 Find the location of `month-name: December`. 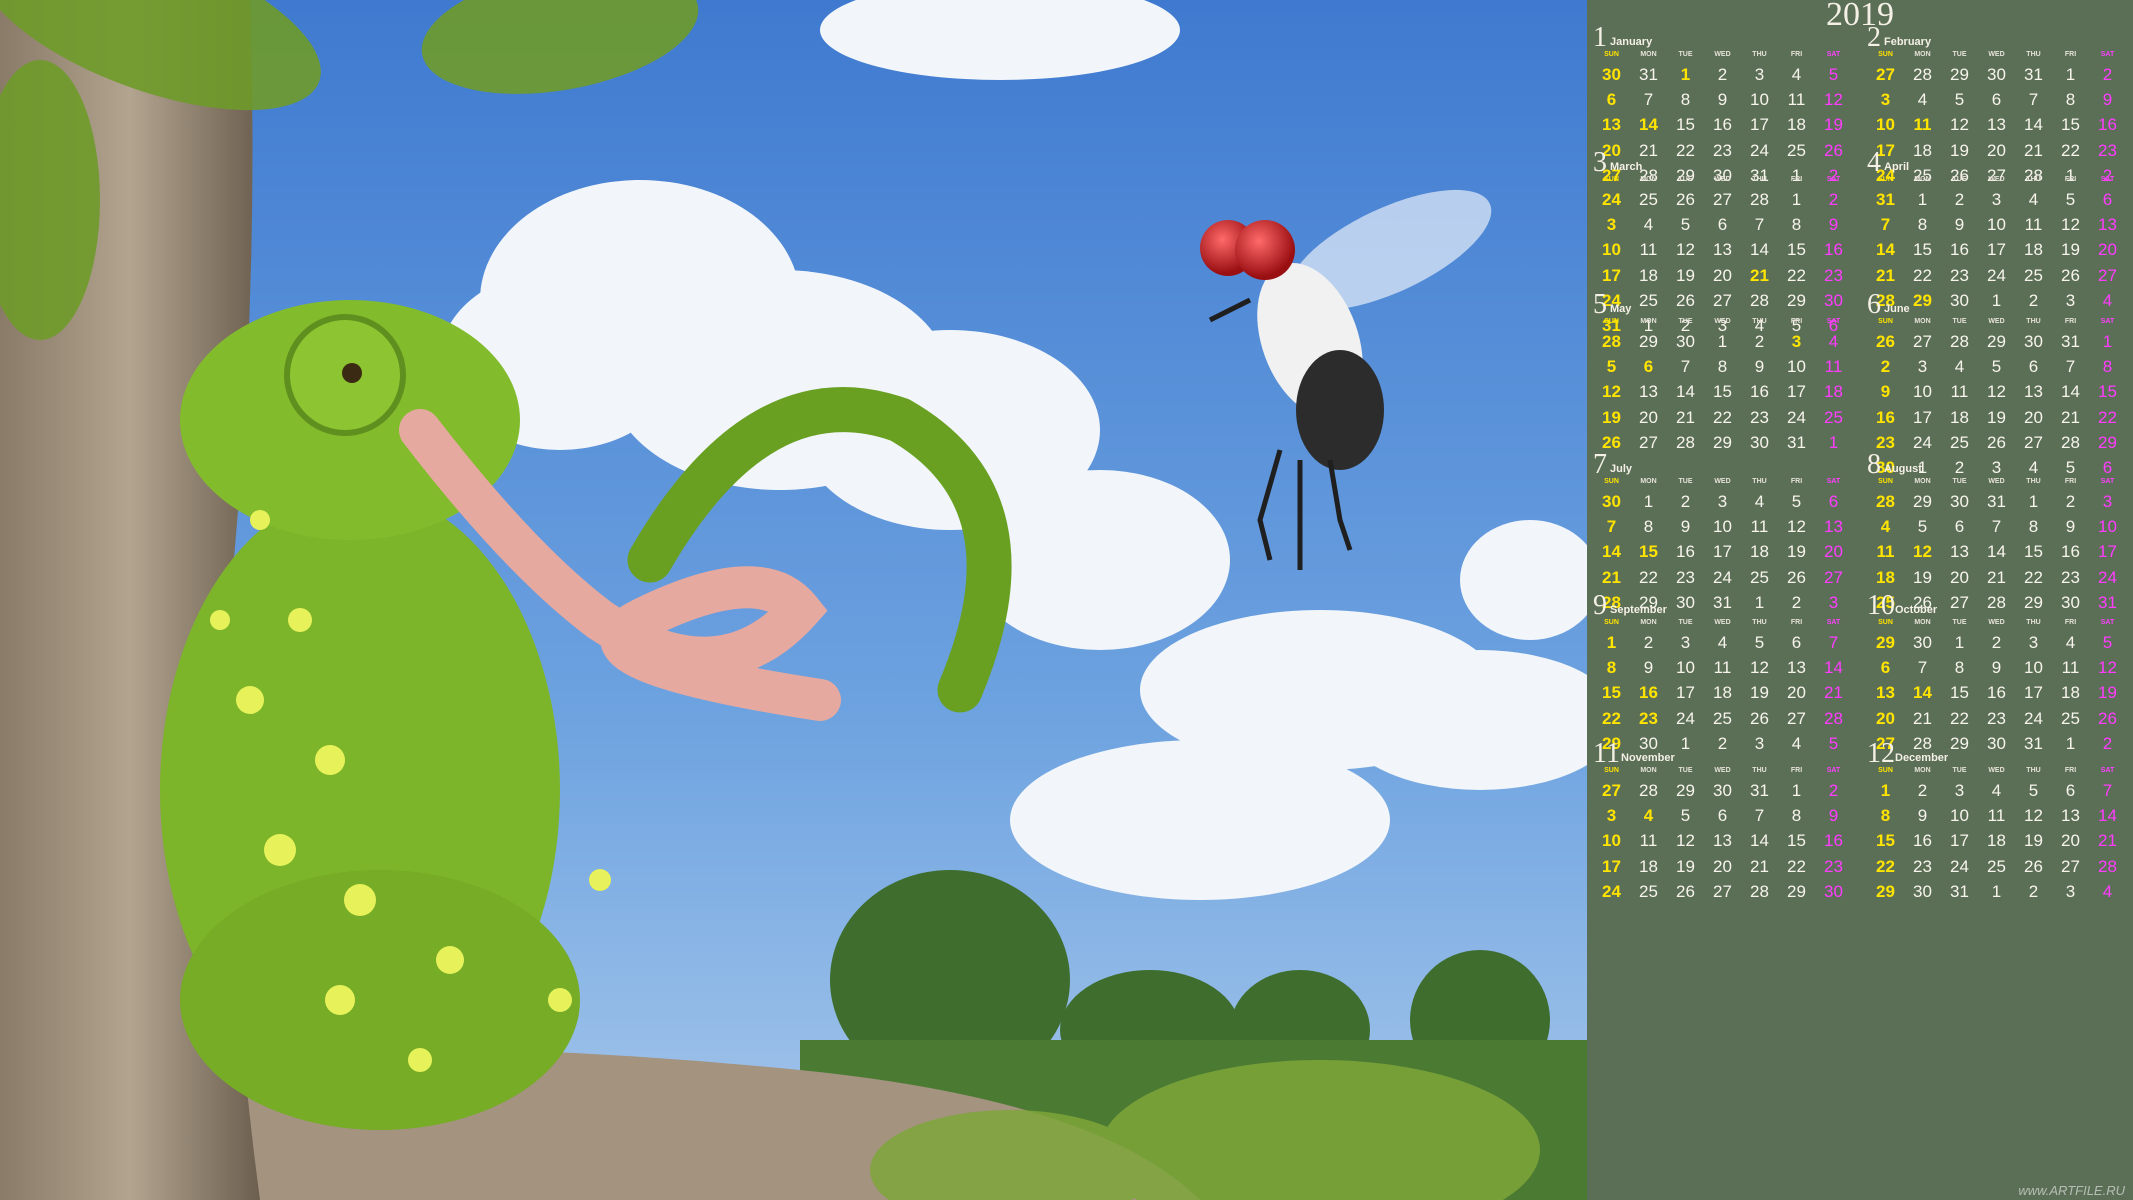

month-name: December is located at coordinates (1922, 758).